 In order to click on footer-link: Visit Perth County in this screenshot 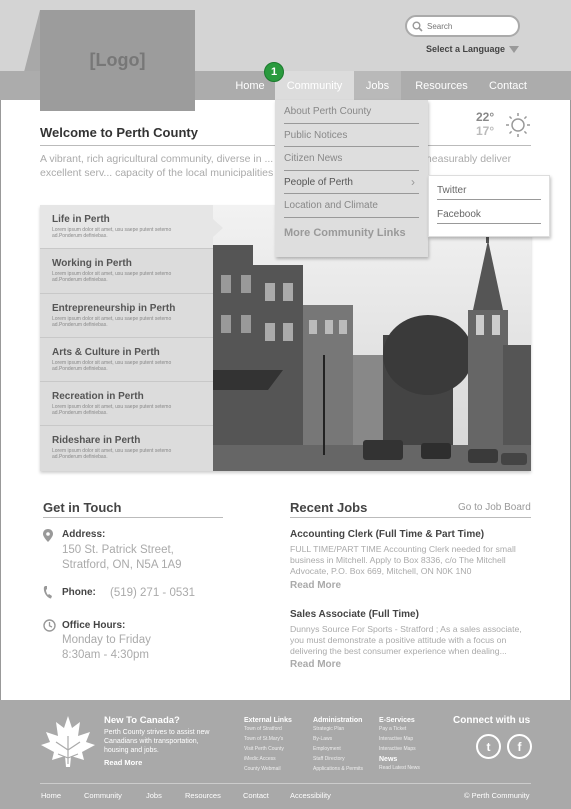, I will do `click(268, 749)`.